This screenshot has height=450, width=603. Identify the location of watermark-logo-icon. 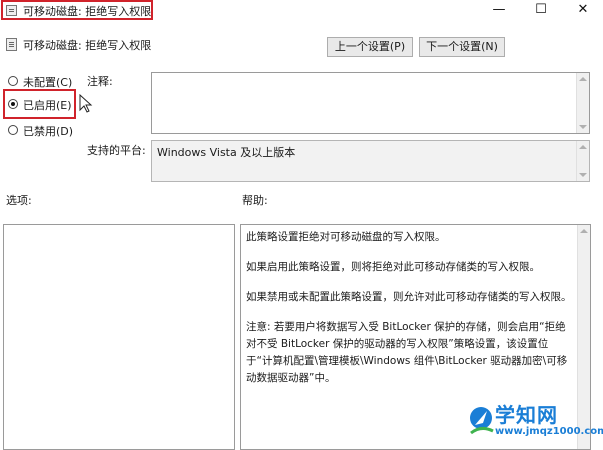
(482, 421).